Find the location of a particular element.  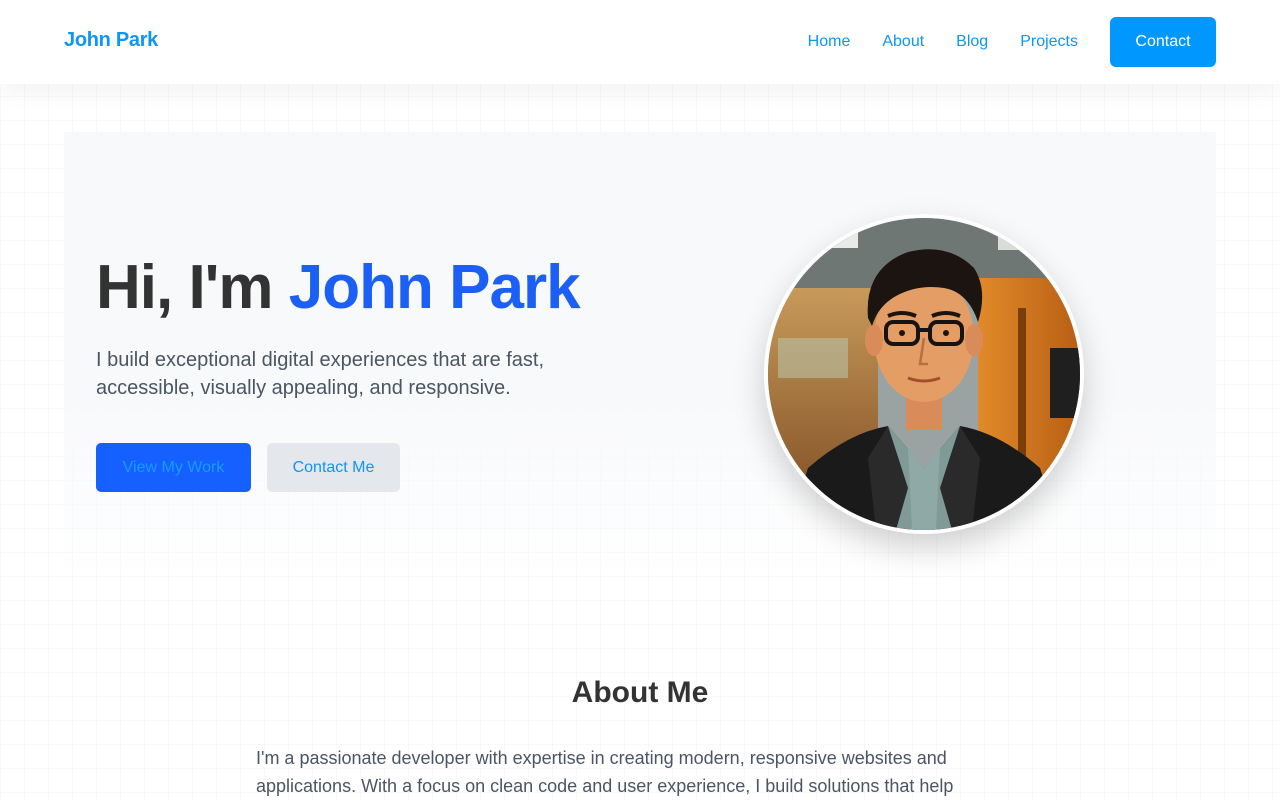

hero-name: John Park is located at coordinates (434, 287).